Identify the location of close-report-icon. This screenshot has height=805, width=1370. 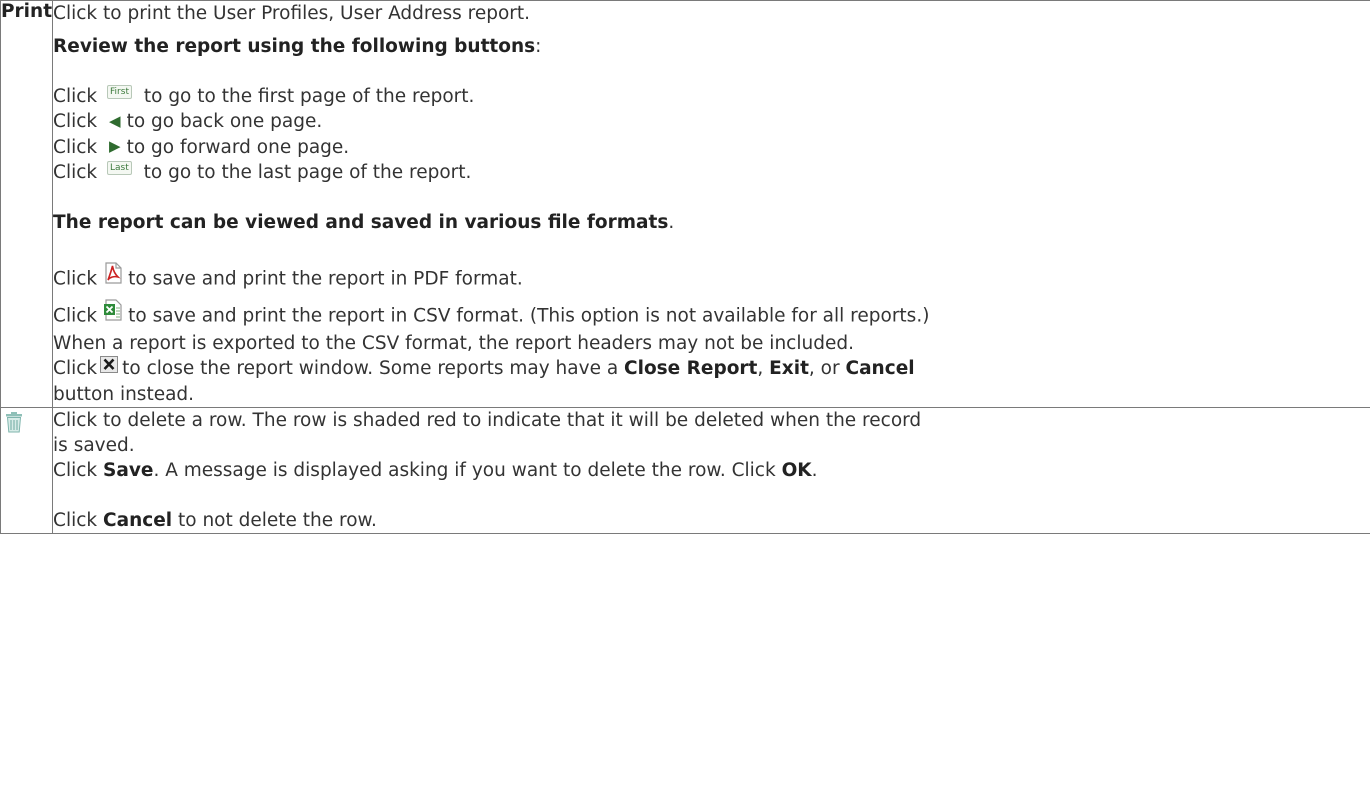
(109, 367).